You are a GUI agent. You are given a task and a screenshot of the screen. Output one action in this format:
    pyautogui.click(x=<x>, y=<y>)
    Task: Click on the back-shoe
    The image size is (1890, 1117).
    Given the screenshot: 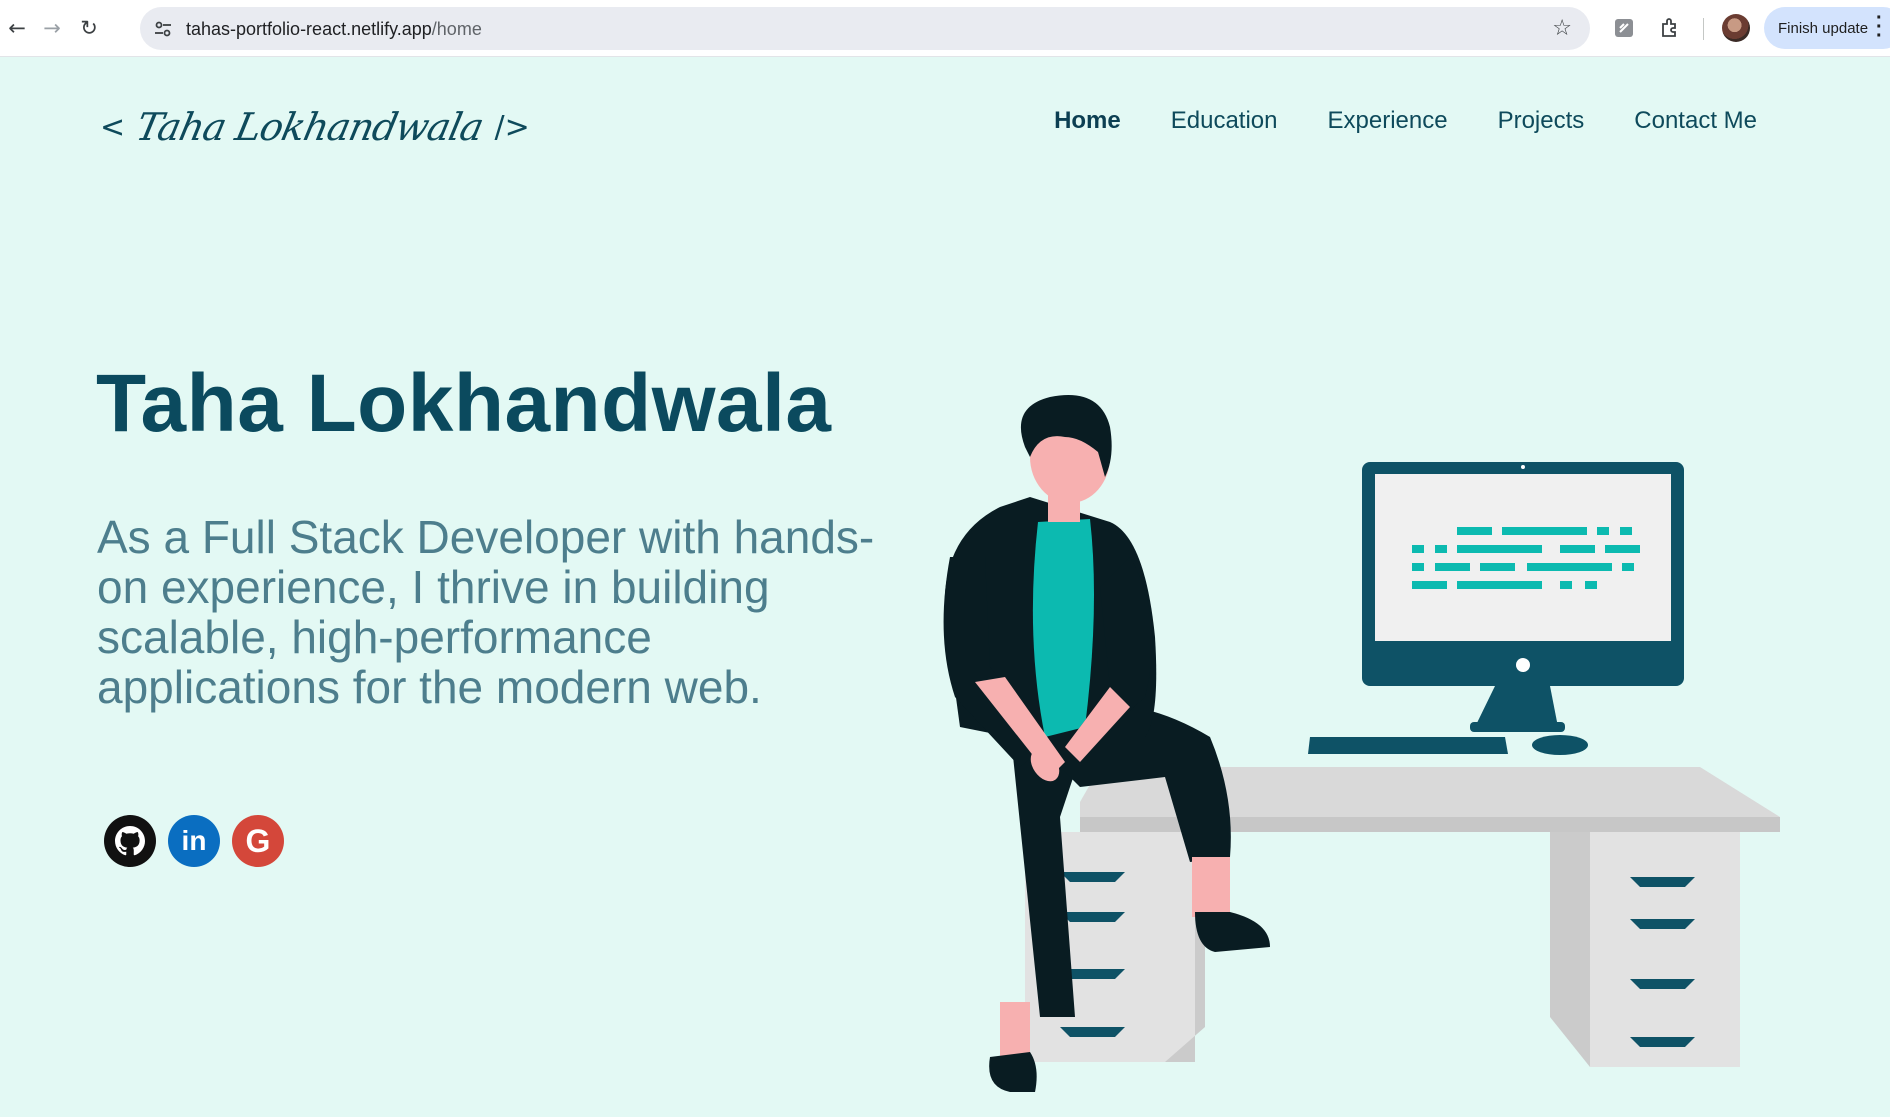 What is the action you would take?
    pyautogui.click(x=1013, y=1072)
    